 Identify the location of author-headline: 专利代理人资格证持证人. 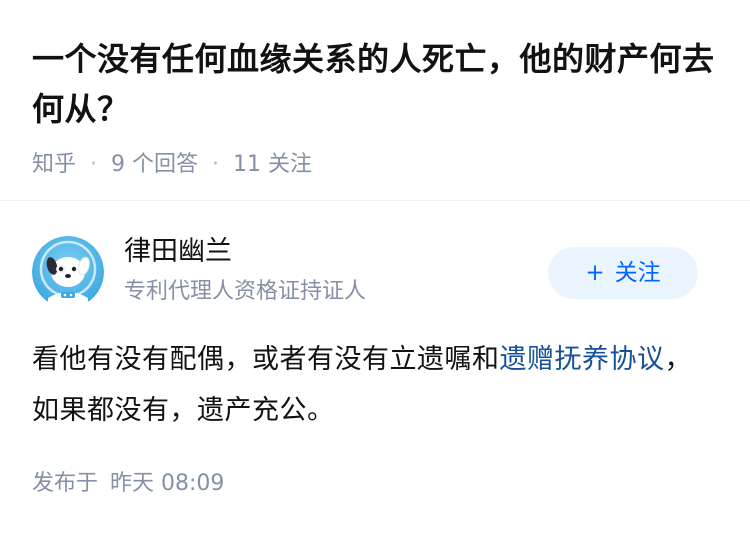
(245, 291).